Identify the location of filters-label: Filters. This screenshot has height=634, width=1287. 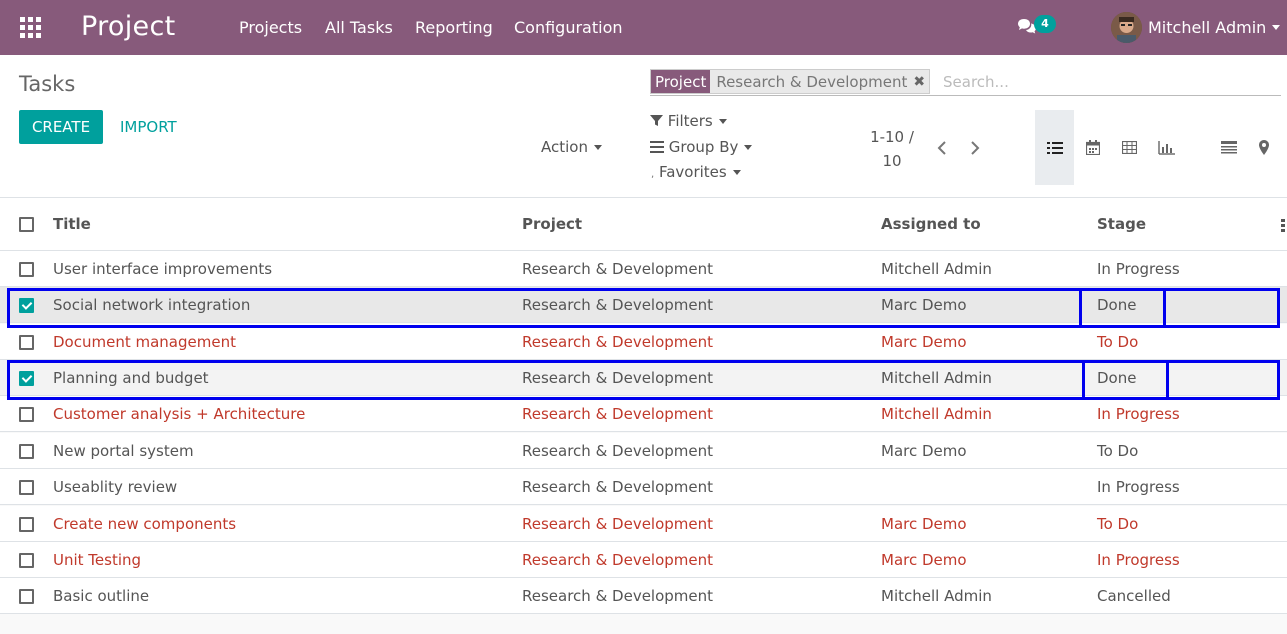
(690, 121).